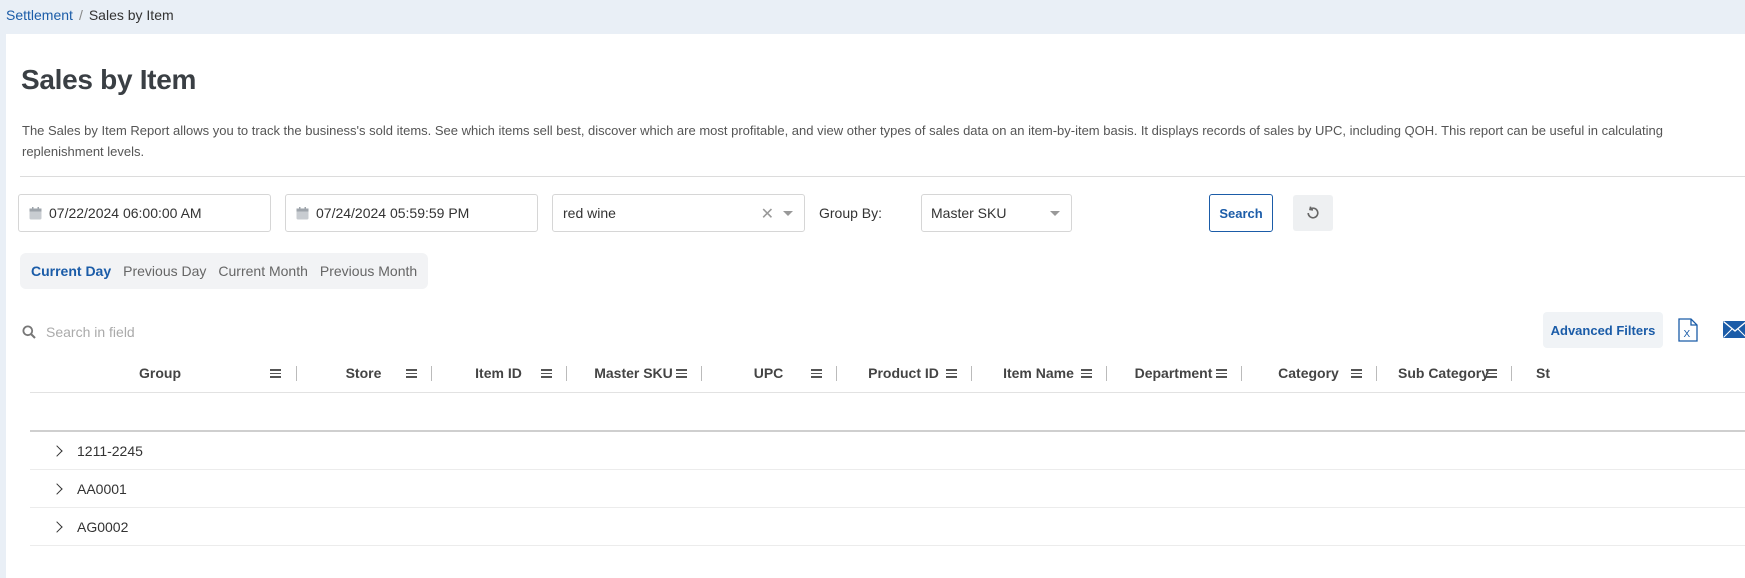 This screenshot has width=1745, height=578. What do you see at coordinates (1687, 334) in the screenshot?
I see `svg-text: X` at bounding box center [1687, 334].